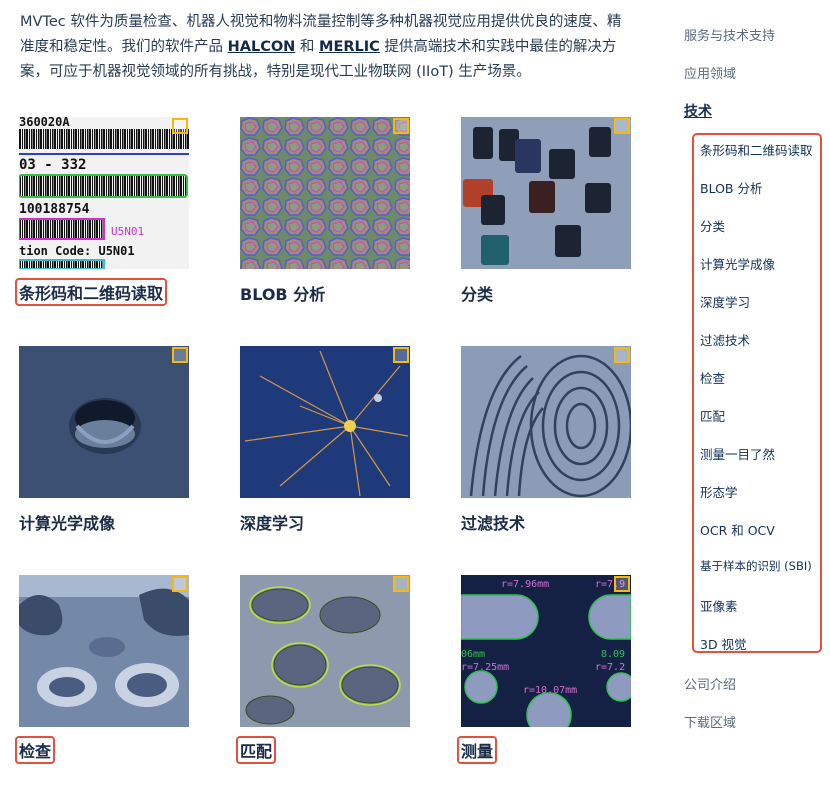 The image size is (830, 785). Describe the element at coordinates (349, 47) in the screenshot. I see `merlic-link: MERLIC` at that location.